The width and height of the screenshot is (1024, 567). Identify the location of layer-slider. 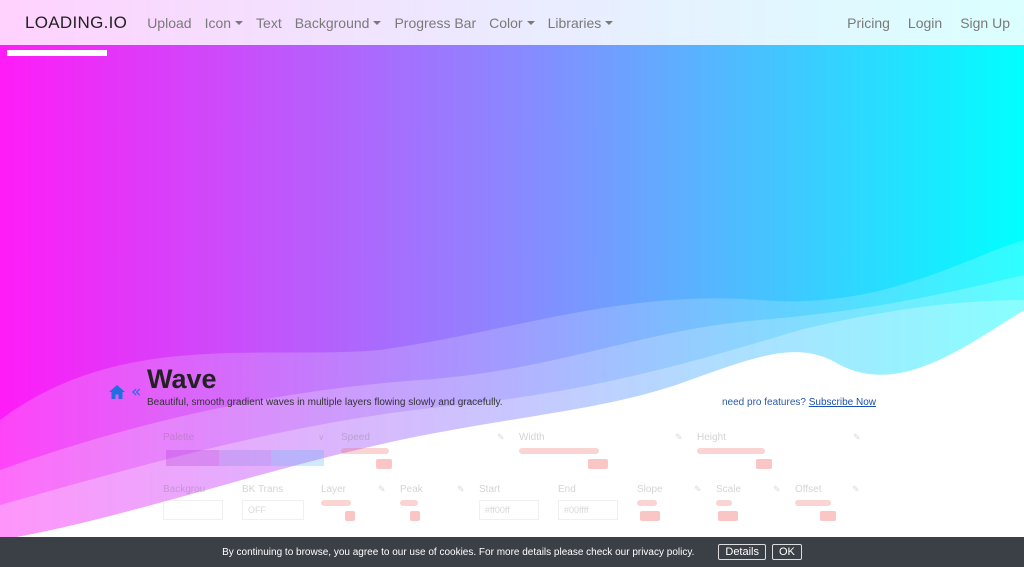
(336, 503).